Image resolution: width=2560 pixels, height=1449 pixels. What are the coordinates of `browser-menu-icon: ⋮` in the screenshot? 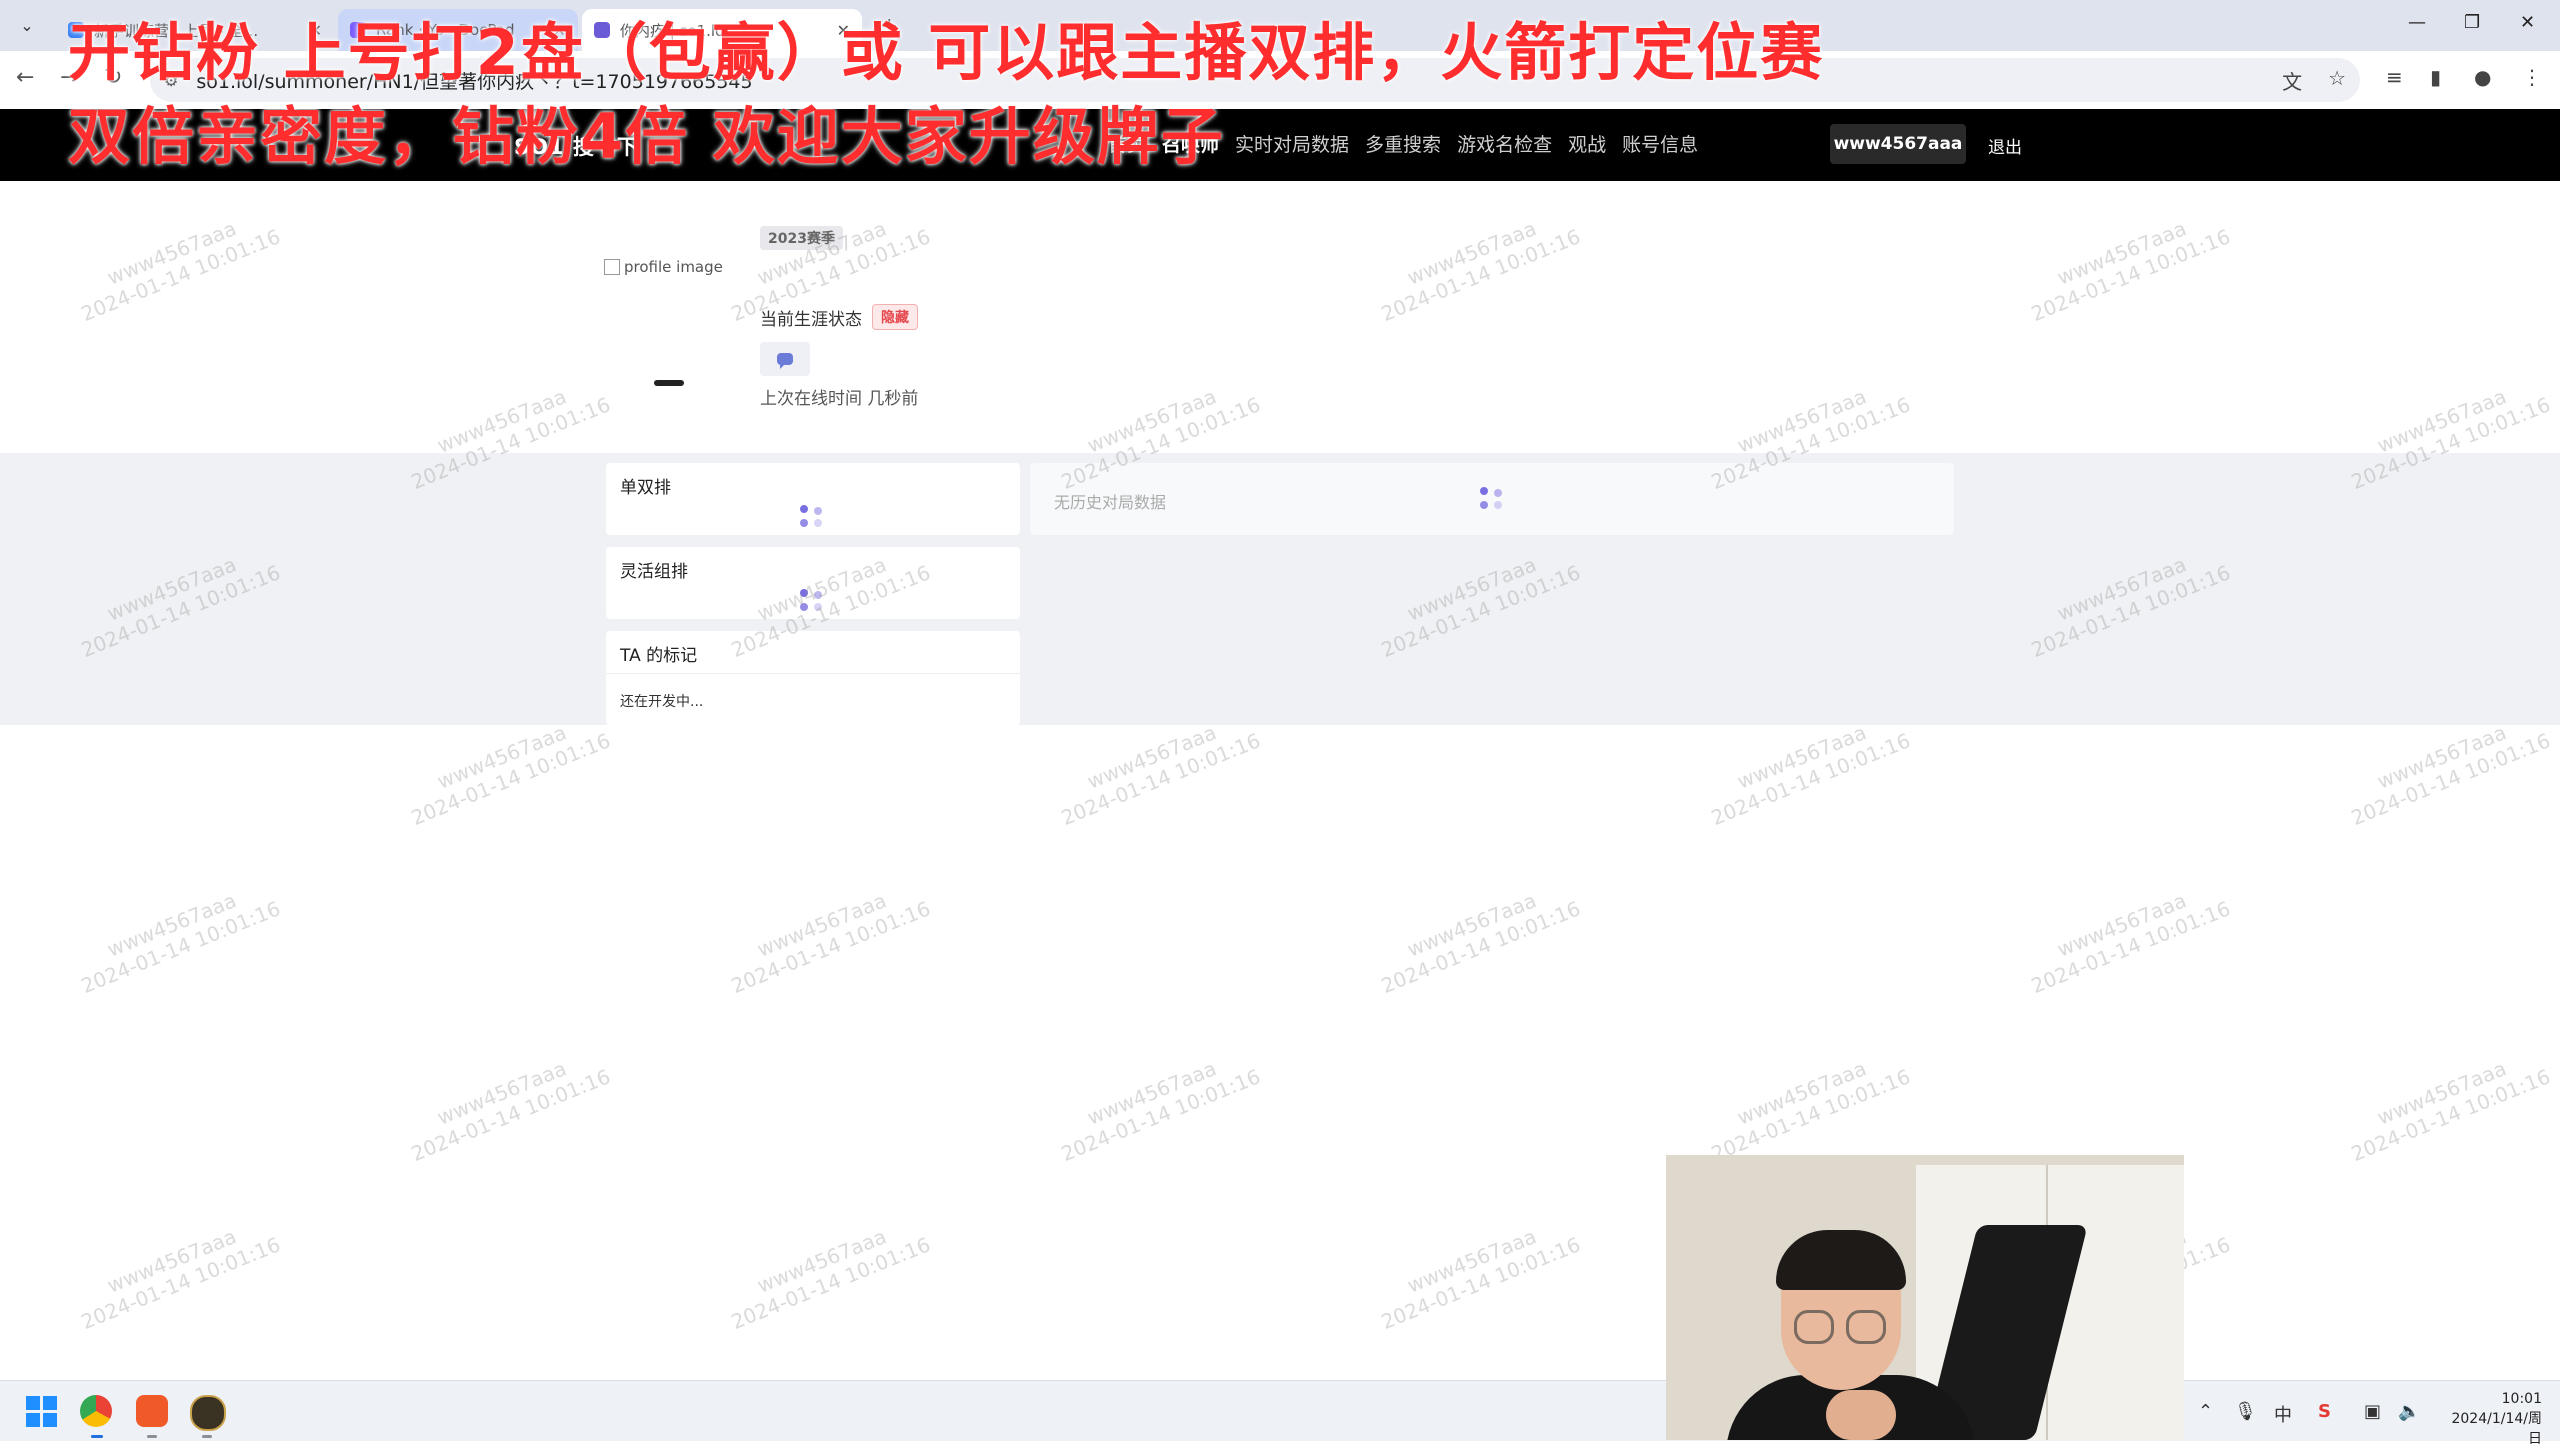 It's located at (2532, 77).